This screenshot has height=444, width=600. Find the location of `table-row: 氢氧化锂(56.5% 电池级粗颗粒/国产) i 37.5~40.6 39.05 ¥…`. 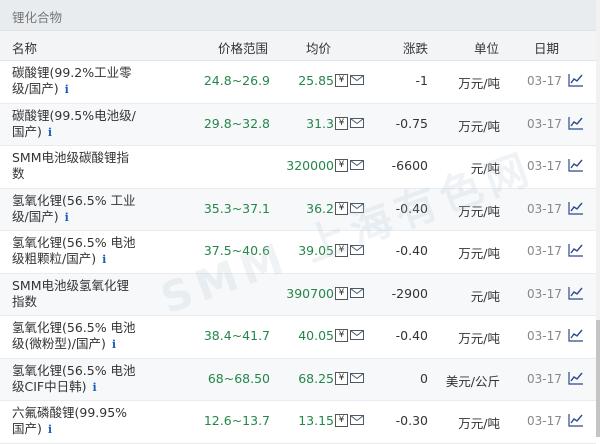

table-row: 氢氧化锂(56.5% 电池级粗颗粒/国产) i 37.5~40.6 39.05 ¥… is located at coordinates (298, 252).